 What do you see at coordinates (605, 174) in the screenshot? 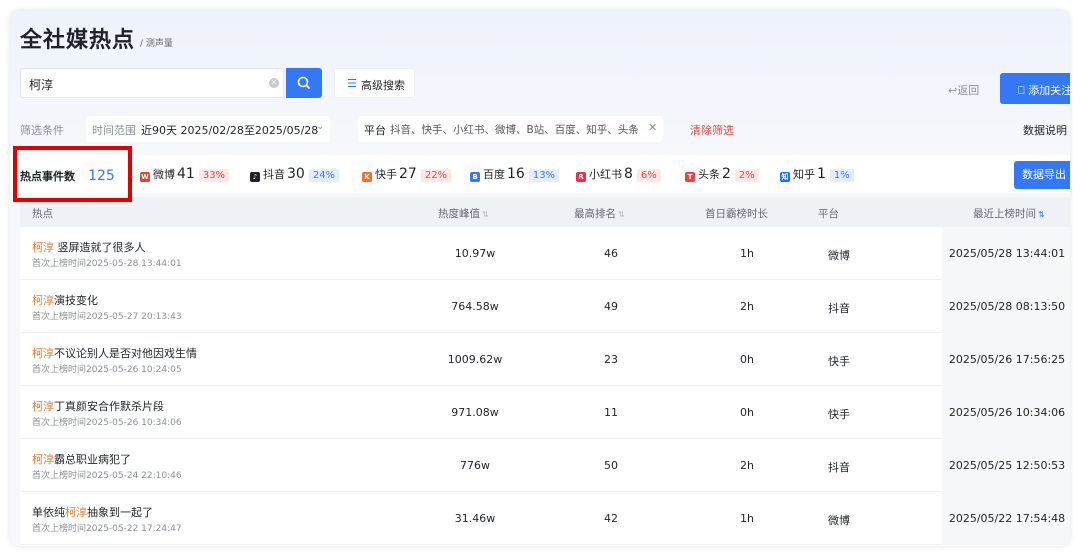
I see `platform-stat-name: 小红书` at bounding box center [605, 174].